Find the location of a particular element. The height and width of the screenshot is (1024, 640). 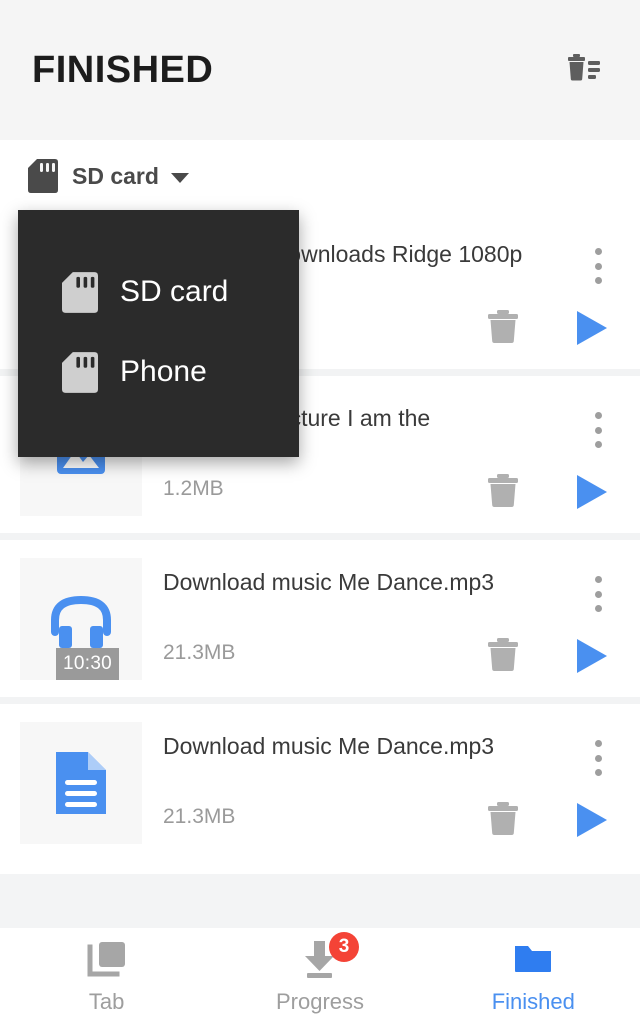

menu-item-label: SD card is located at coordinates (174, 291).